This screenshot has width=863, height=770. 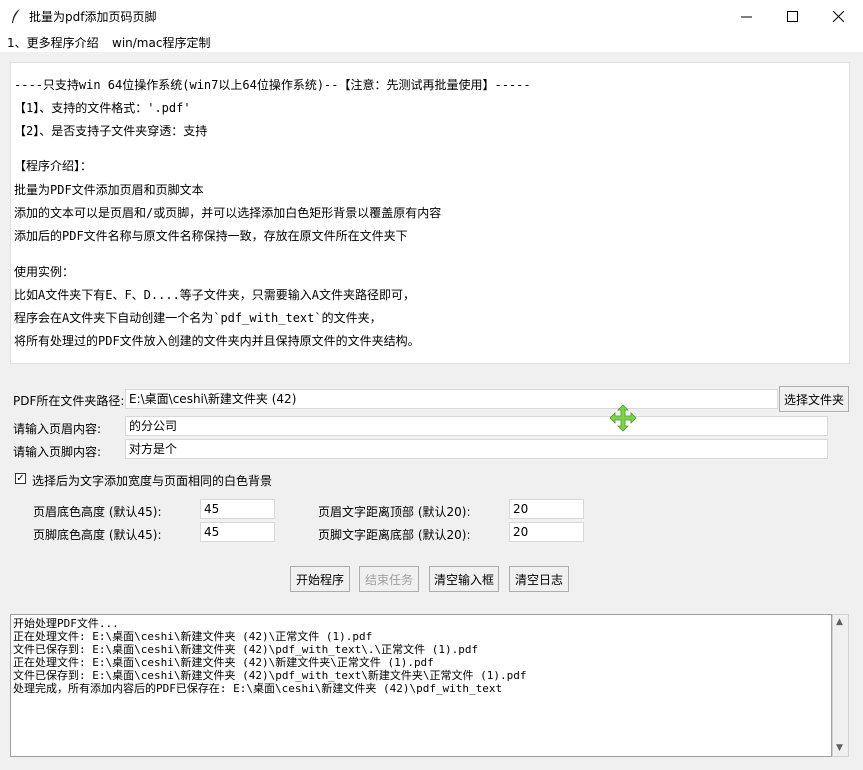 I want to click on intro-line: 【2】、是否支持子文件夹穿透：支持, so click(x=111, y=131).